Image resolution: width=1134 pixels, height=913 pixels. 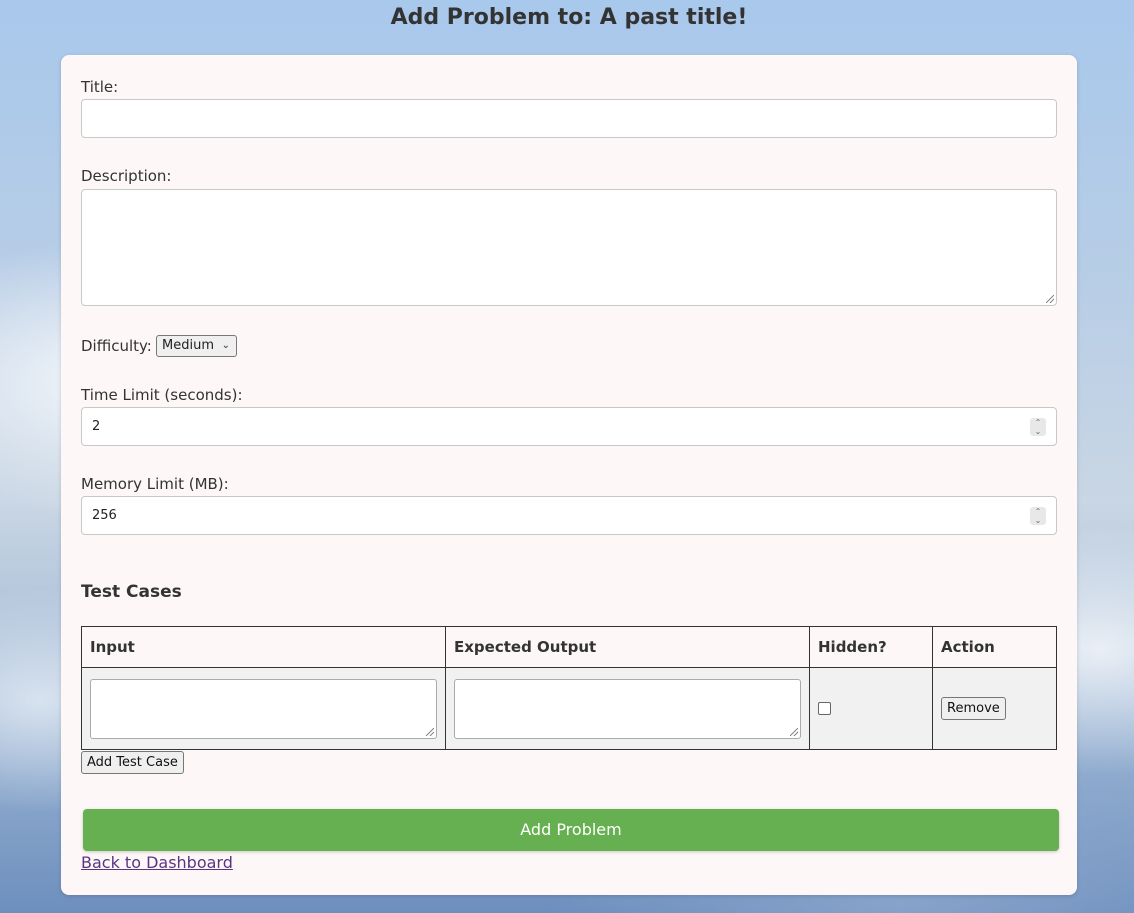 I want to click on chevron-down-icon: ⌄, so click(x=225, y=345).